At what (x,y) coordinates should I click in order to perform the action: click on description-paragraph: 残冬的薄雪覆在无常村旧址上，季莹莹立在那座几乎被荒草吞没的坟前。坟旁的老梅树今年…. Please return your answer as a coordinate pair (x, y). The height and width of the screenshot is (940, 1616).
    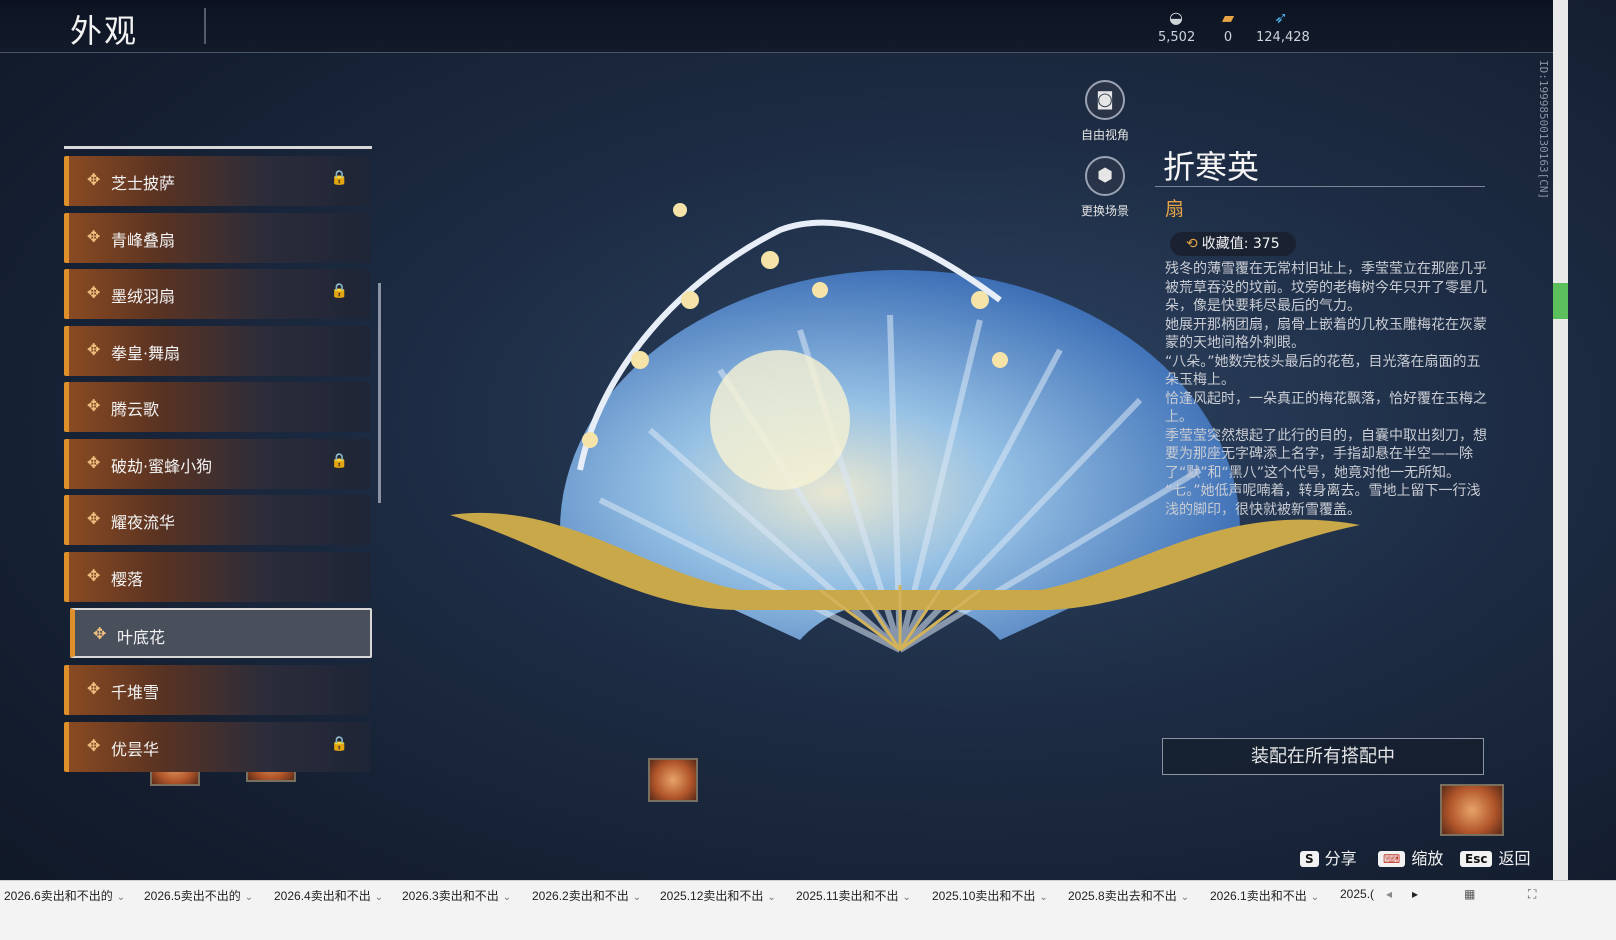
    Looking at the image, I should click on (1326, 287).